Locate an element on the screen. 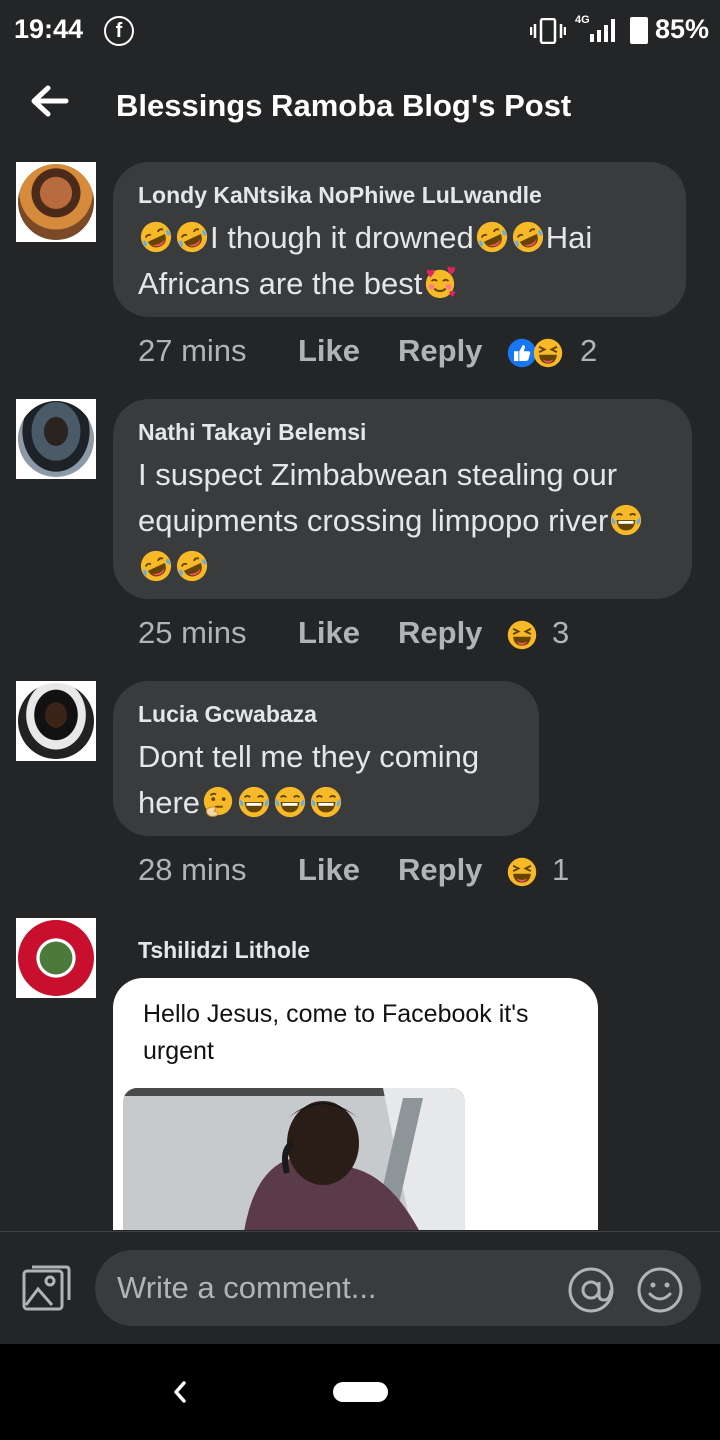 This screenshot has height=1440, width=720. vibrate-icon is located at coordinates (548, 31).